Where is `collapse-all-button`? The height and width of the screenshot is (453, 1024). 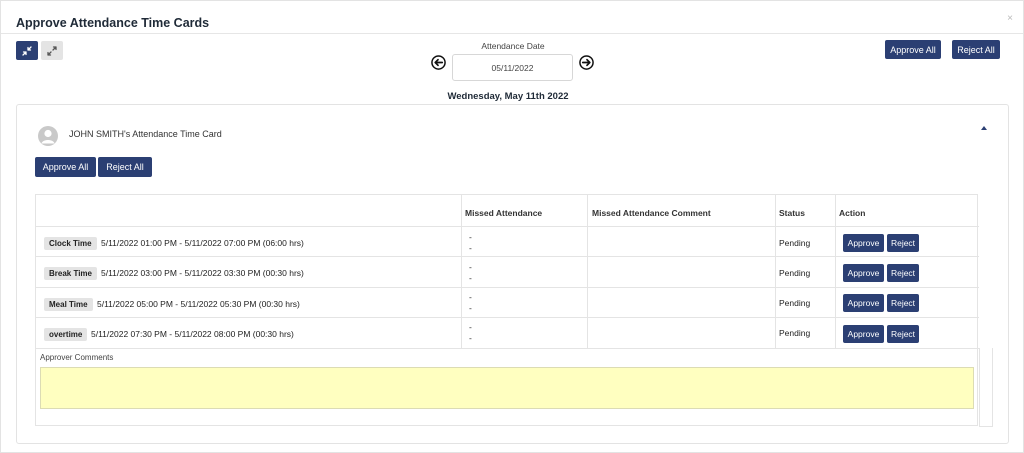 collapse-all-button is located at coordinates (27, 50).